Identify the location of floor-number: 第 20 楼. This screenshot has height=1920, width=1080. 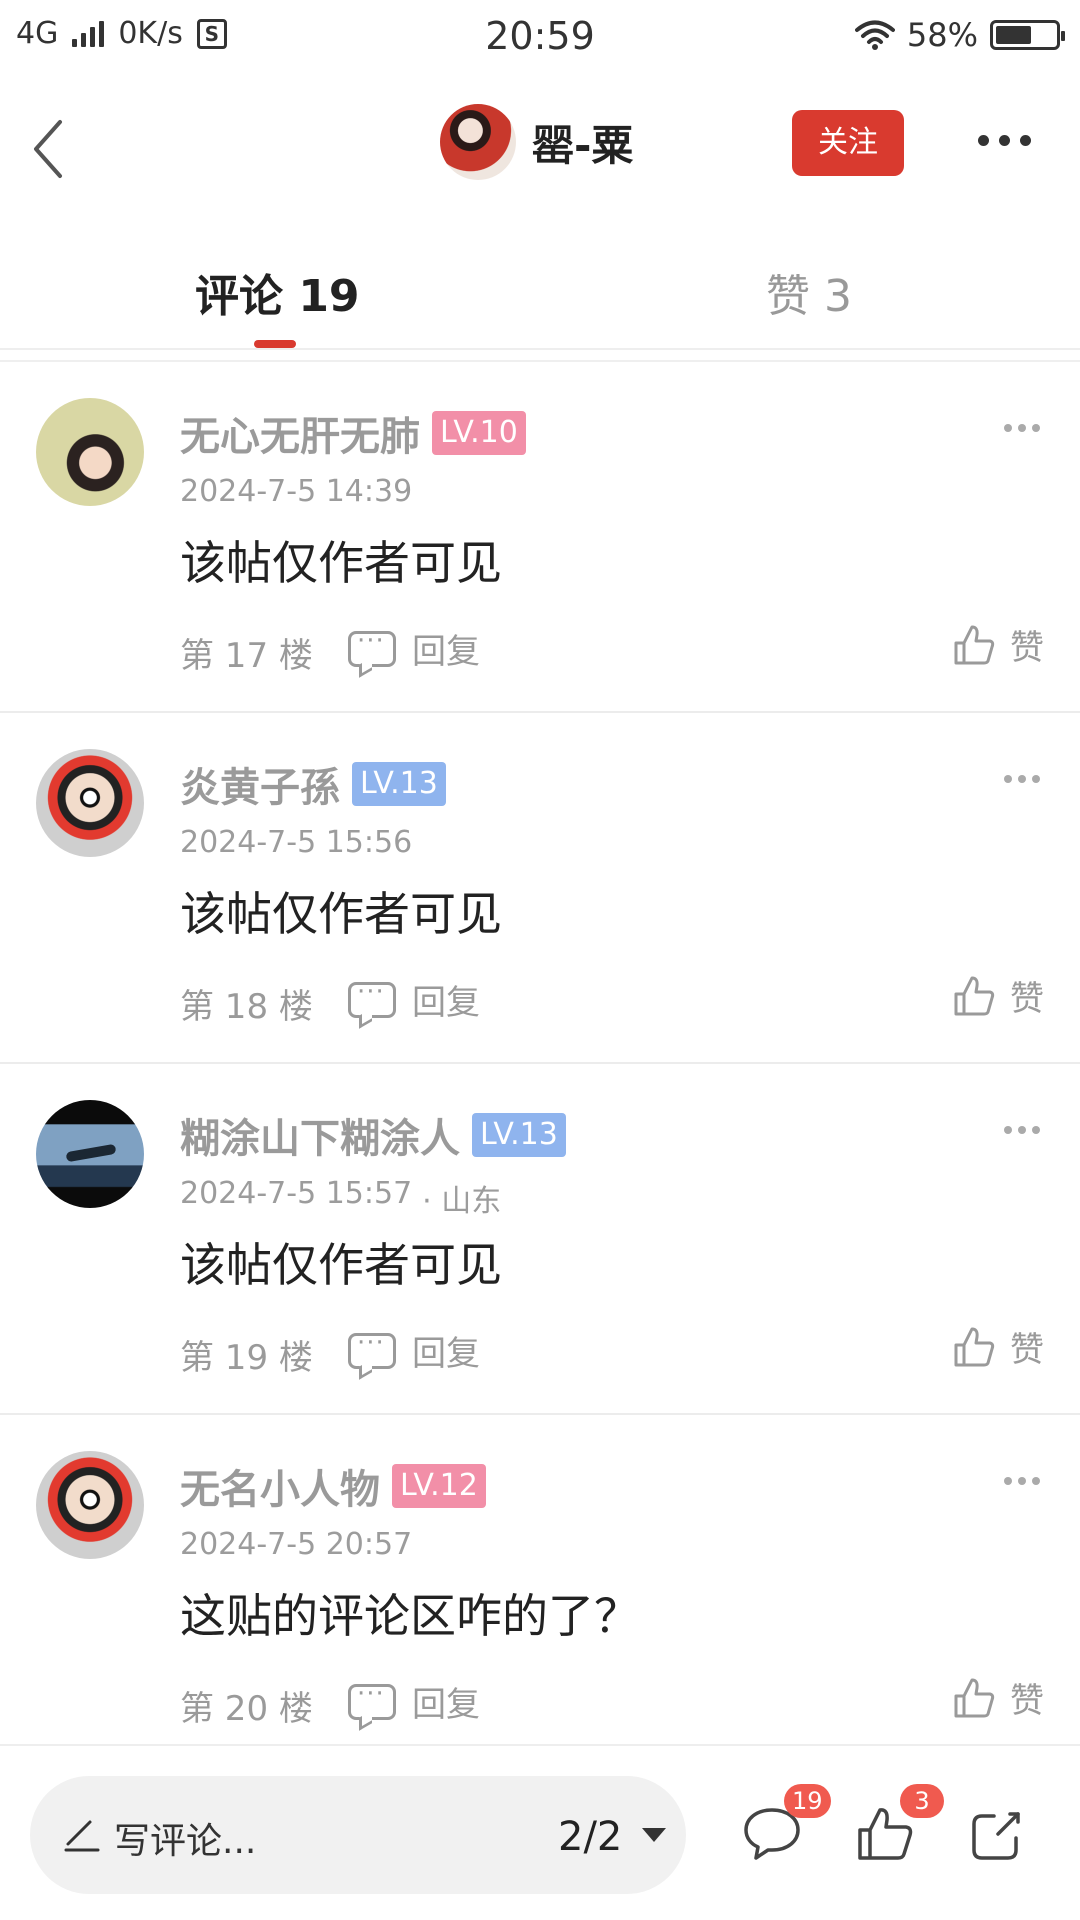
(246, 1709).